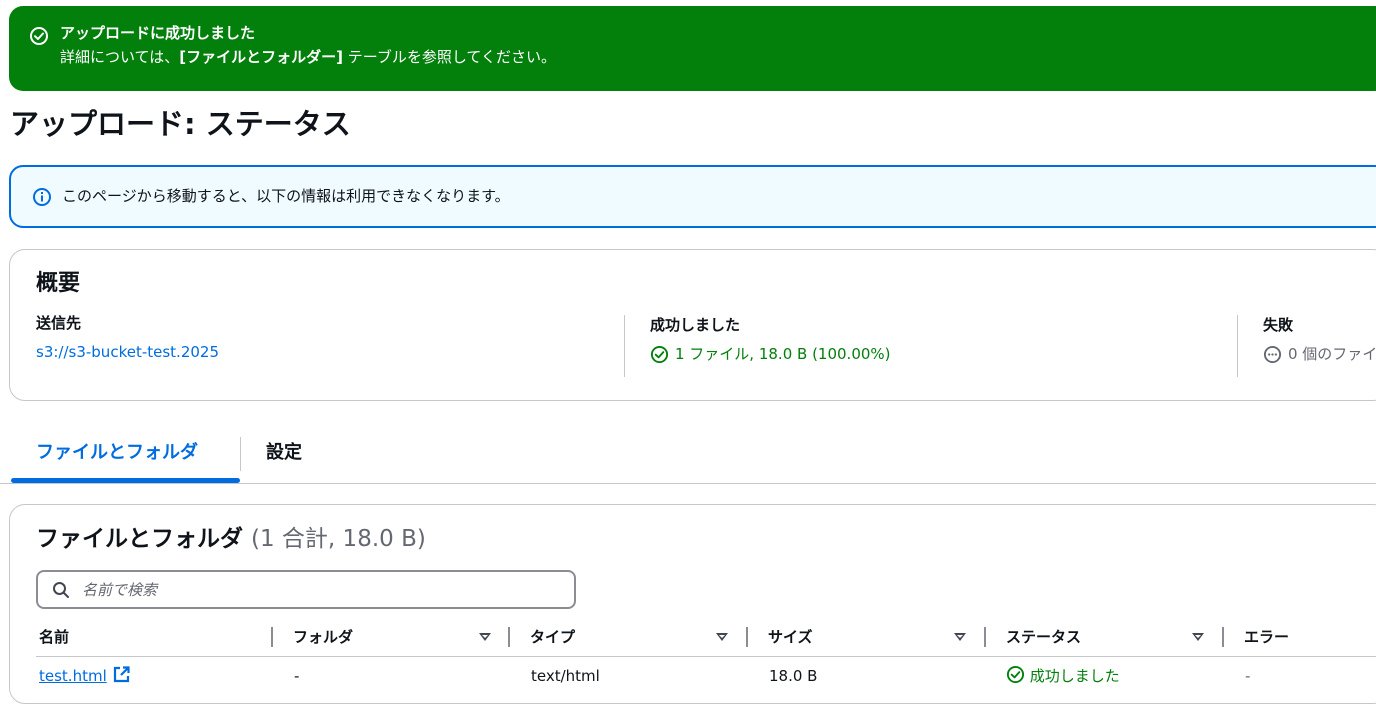  I want to click on active-tab-indicator, so click(125, 480).